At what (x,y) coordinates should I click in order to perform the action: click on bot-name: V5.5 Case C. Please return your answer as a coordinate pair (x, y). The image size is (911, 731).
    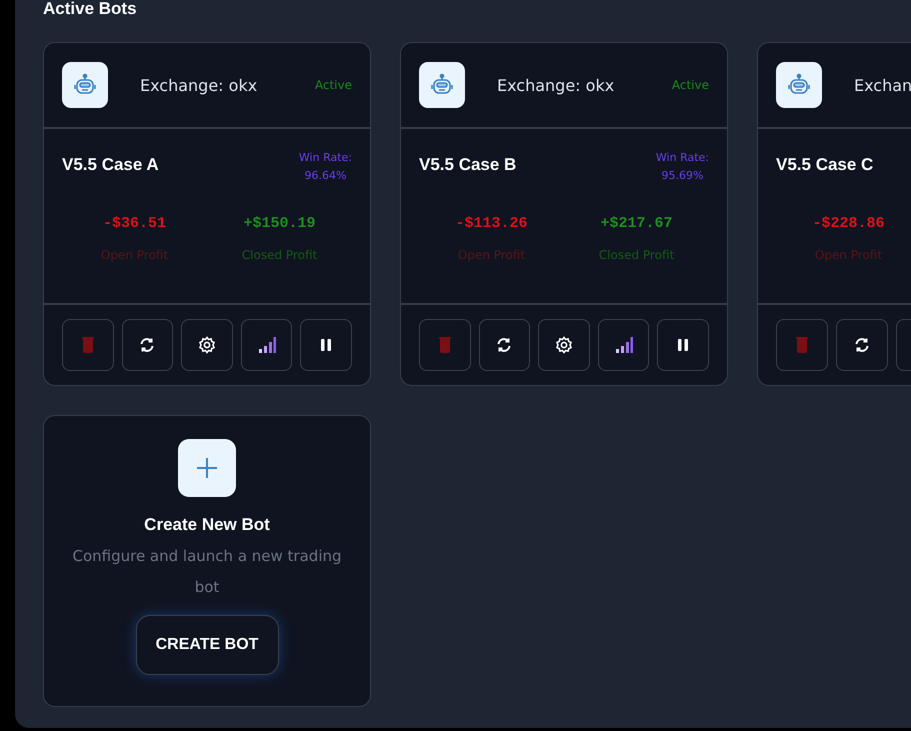
    Looking at the image, I should click on (825, 165).